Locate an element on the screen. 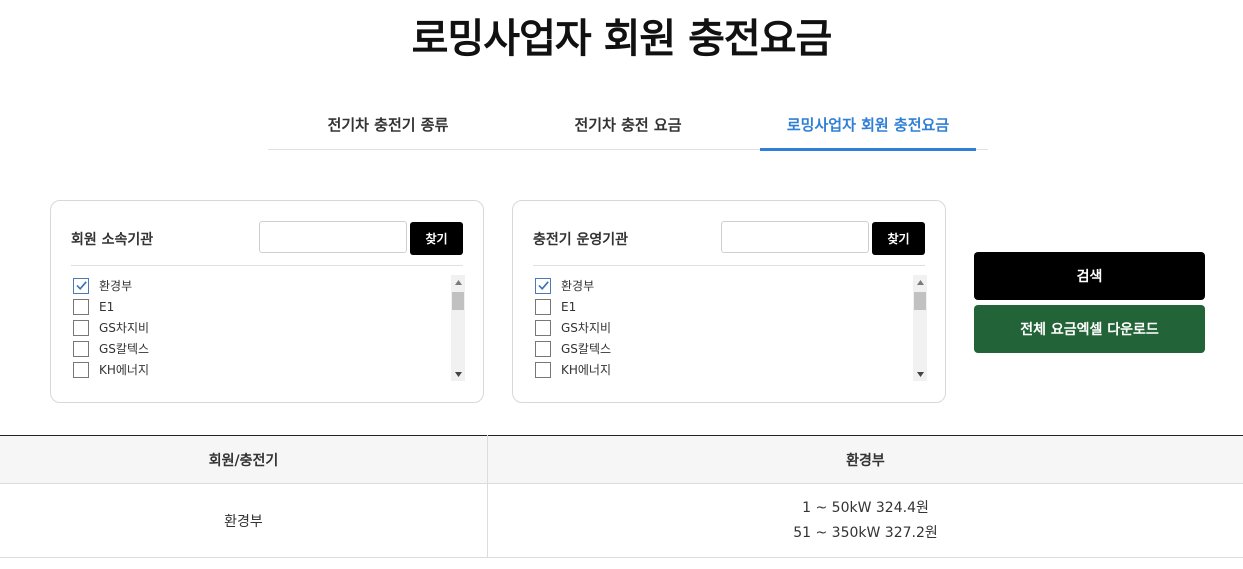  rate-line: 1 ~ 50kW 324.4원 is located at coordinates (865, 507).